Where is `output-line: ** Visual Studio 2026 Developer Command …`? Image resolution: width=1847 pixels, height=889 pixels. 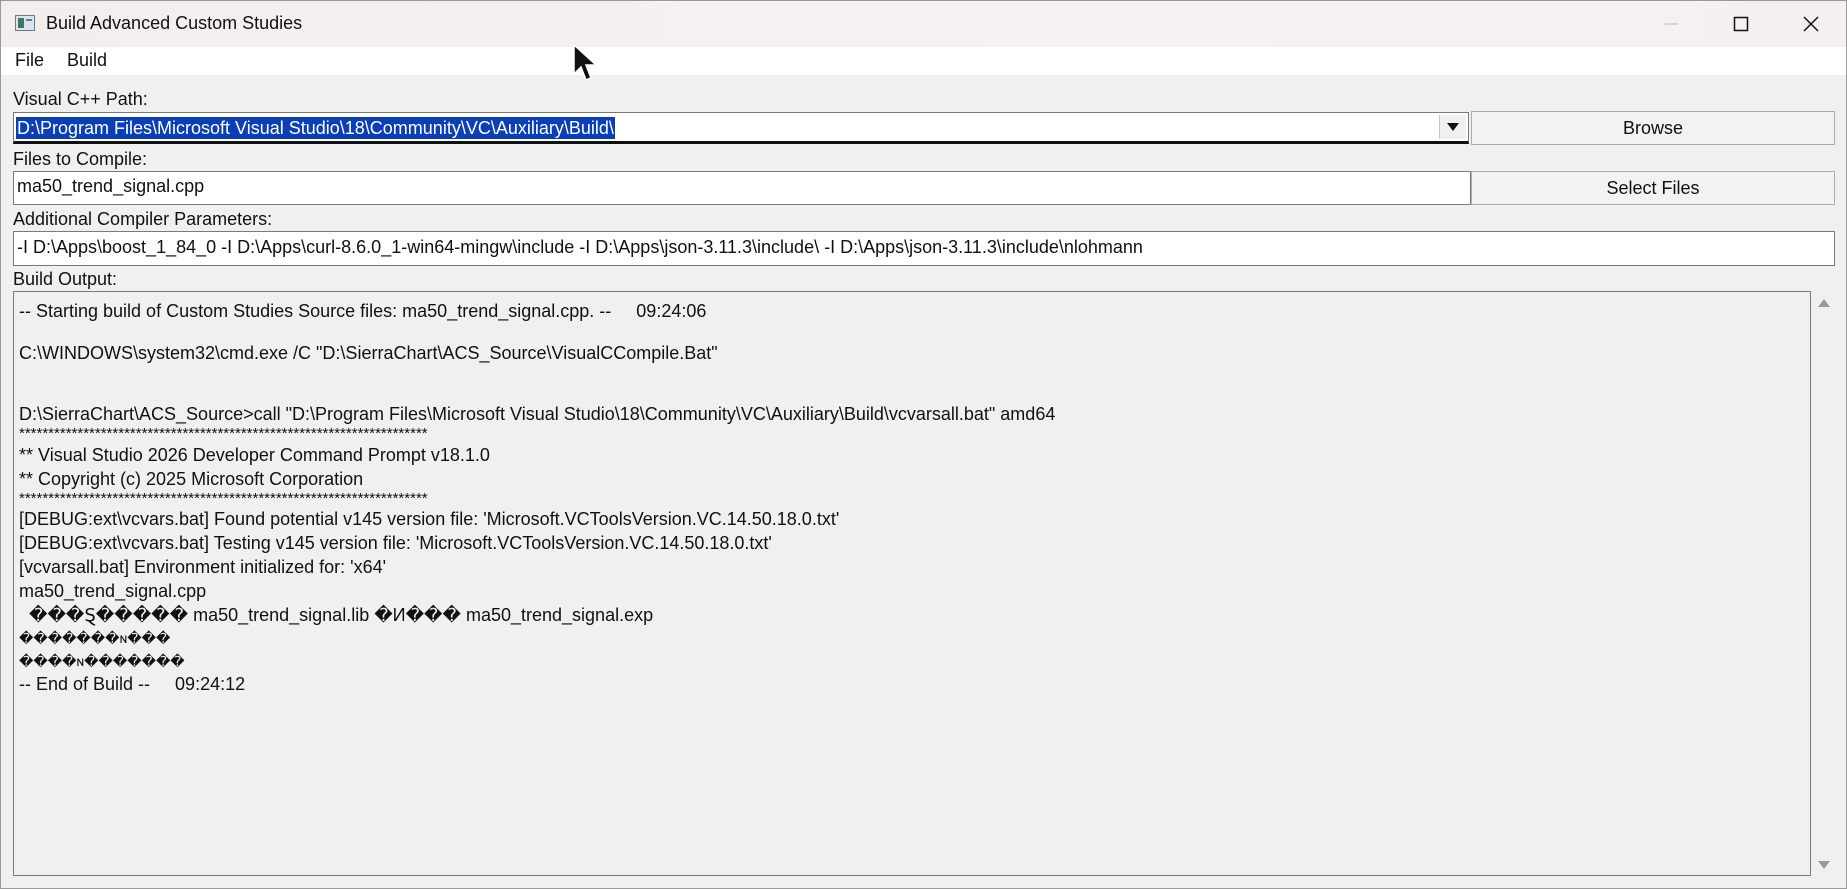
output-line: ** Visual Studio 2026 Developer Command … is located at coordinates (254, 455).